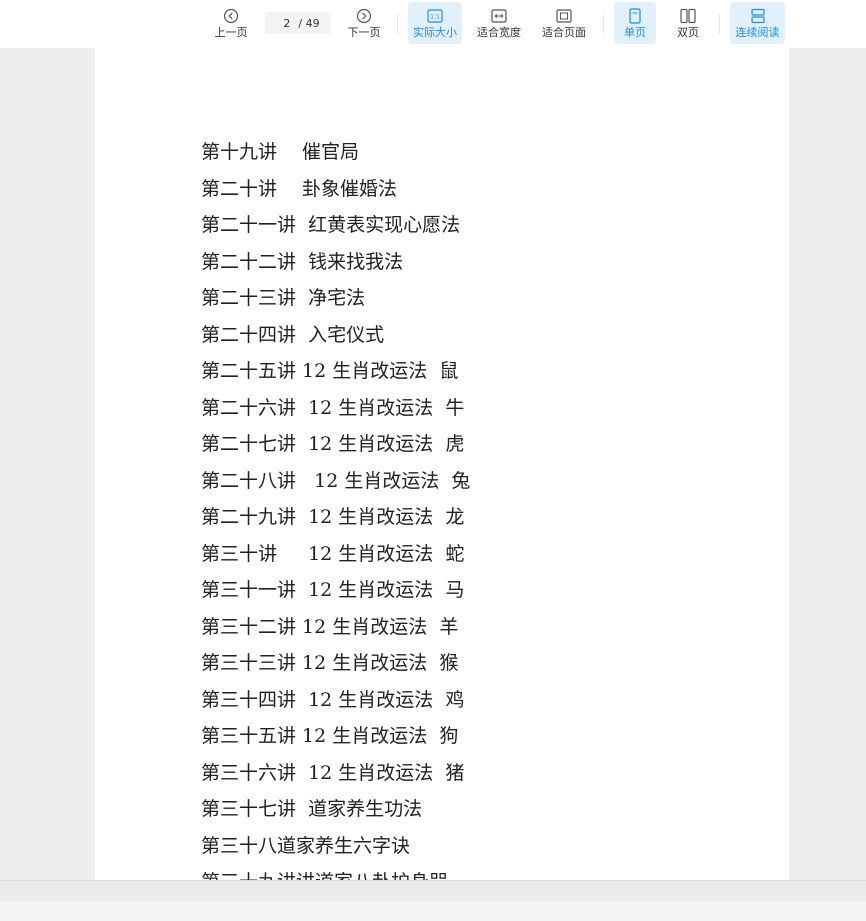 This screenshot has width=866, height=921. What do you see at coordinates (312, 809) in the screenshot?
I see `toc-line: 第三十七讲 道家养生功法` at bounding box center [312, 809].